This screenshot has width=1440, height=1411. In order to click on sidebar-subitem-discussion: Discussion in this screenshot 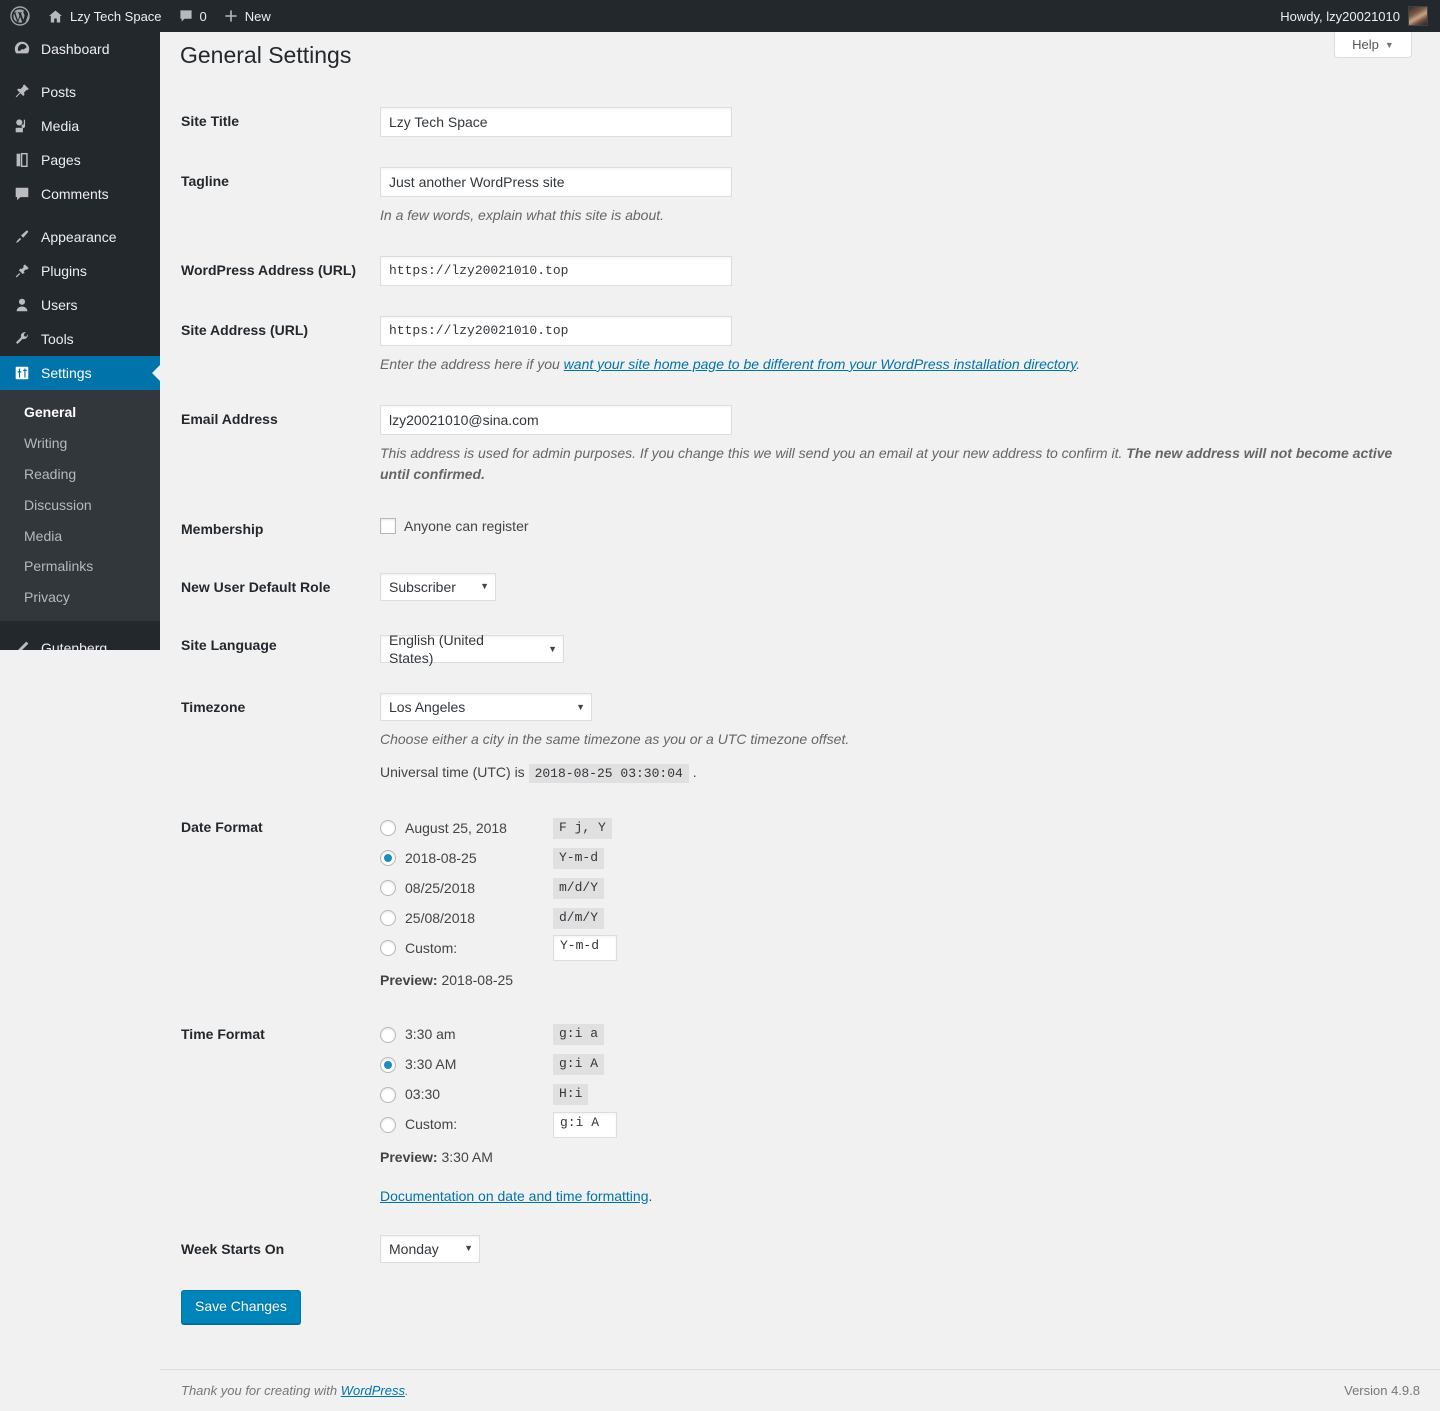, I will do `click(80, 505)`.